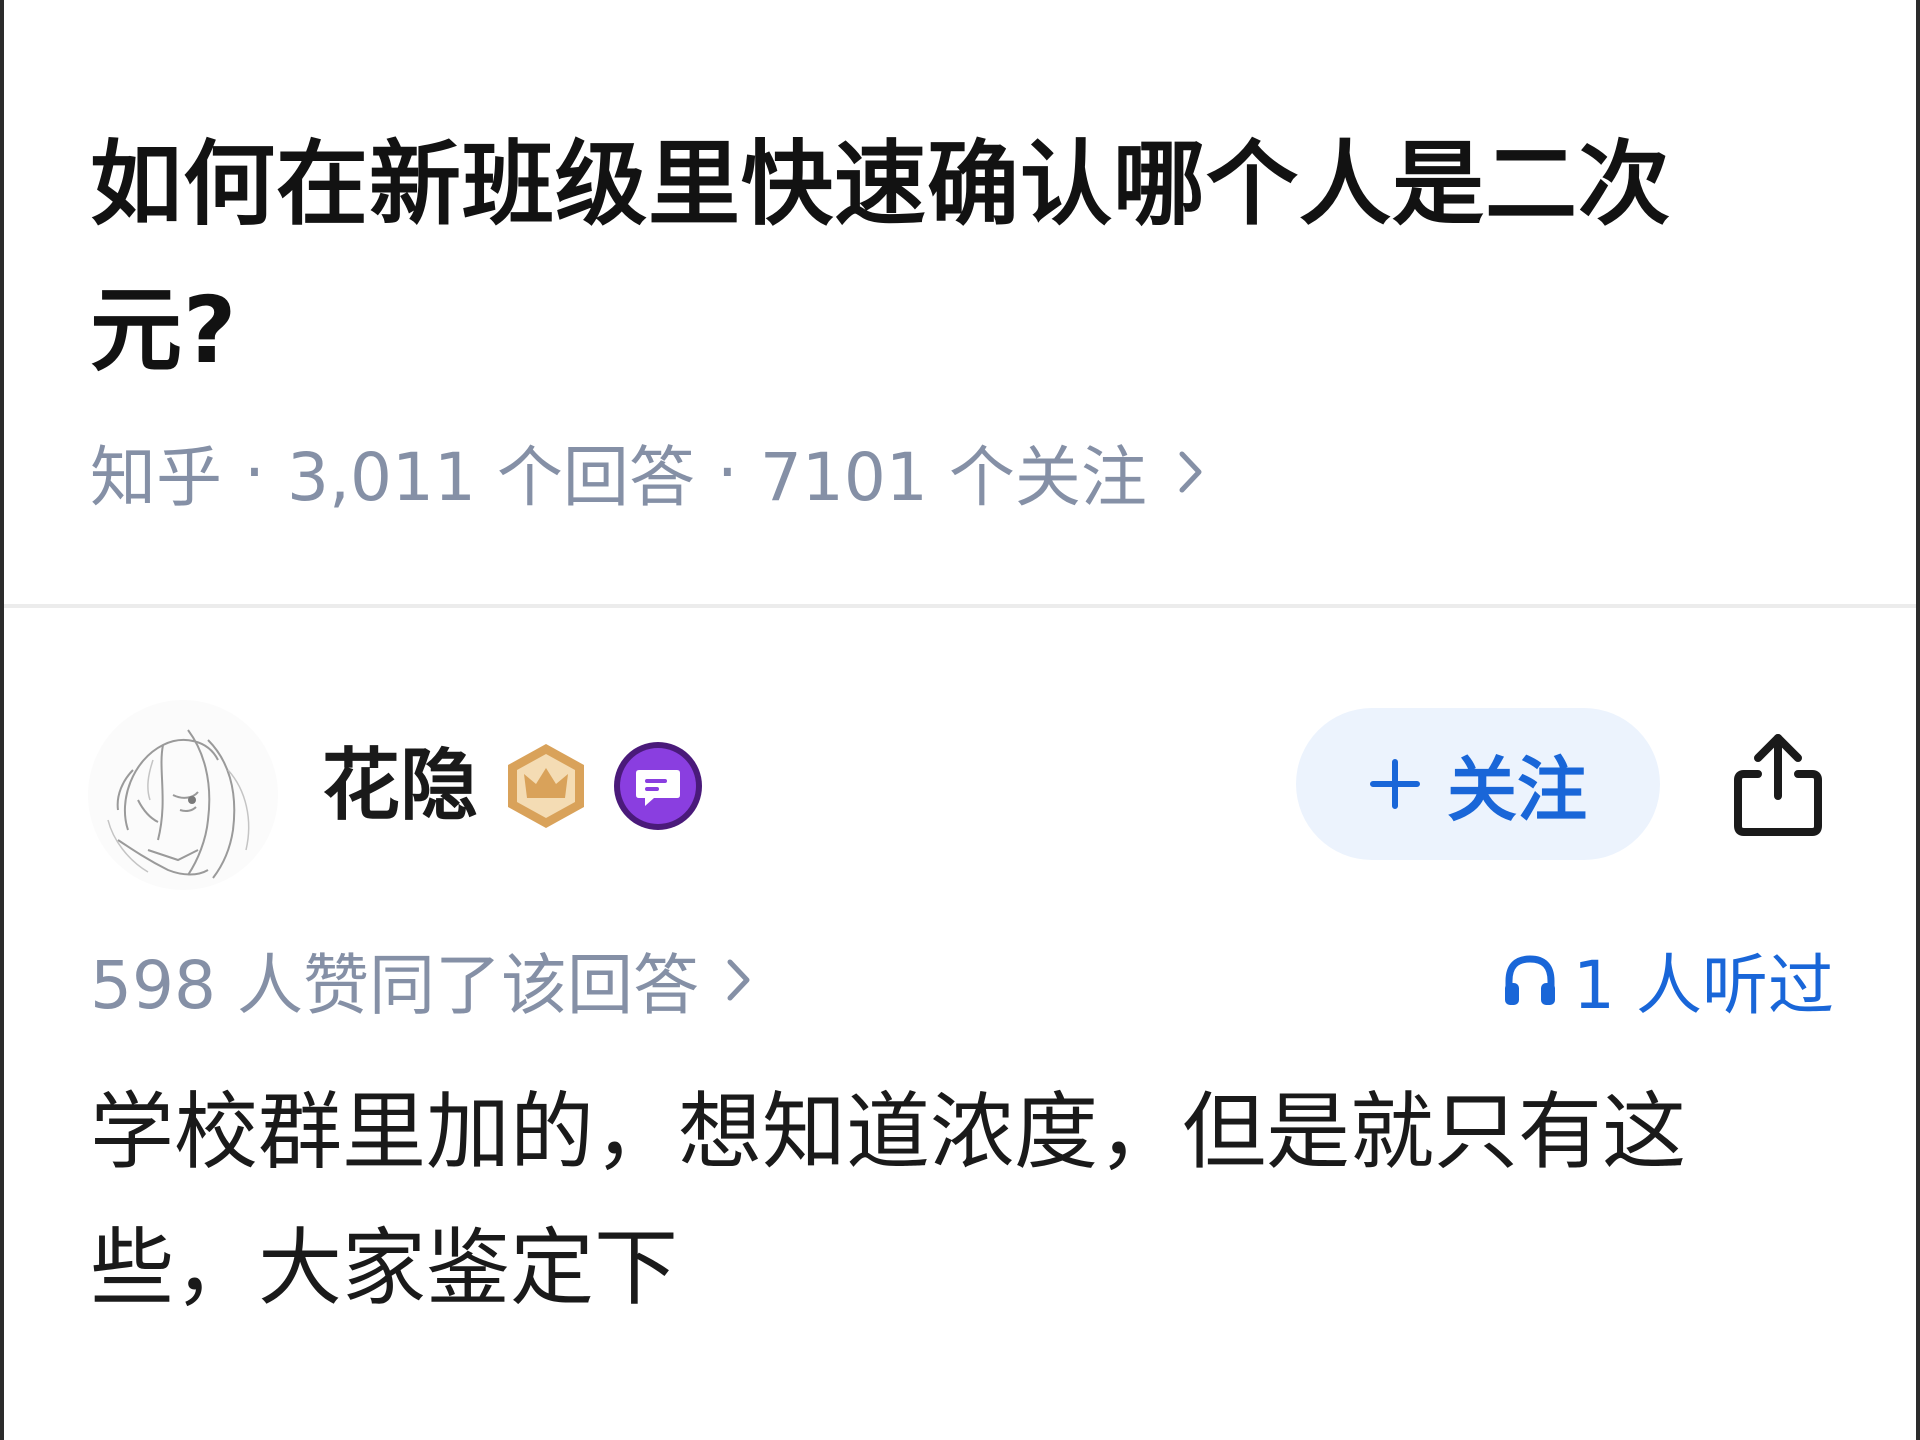 This screenshot has width=1920, height=1440. I want to click on upvote-text: 598 人赞同了该回答, so click(394, 985).